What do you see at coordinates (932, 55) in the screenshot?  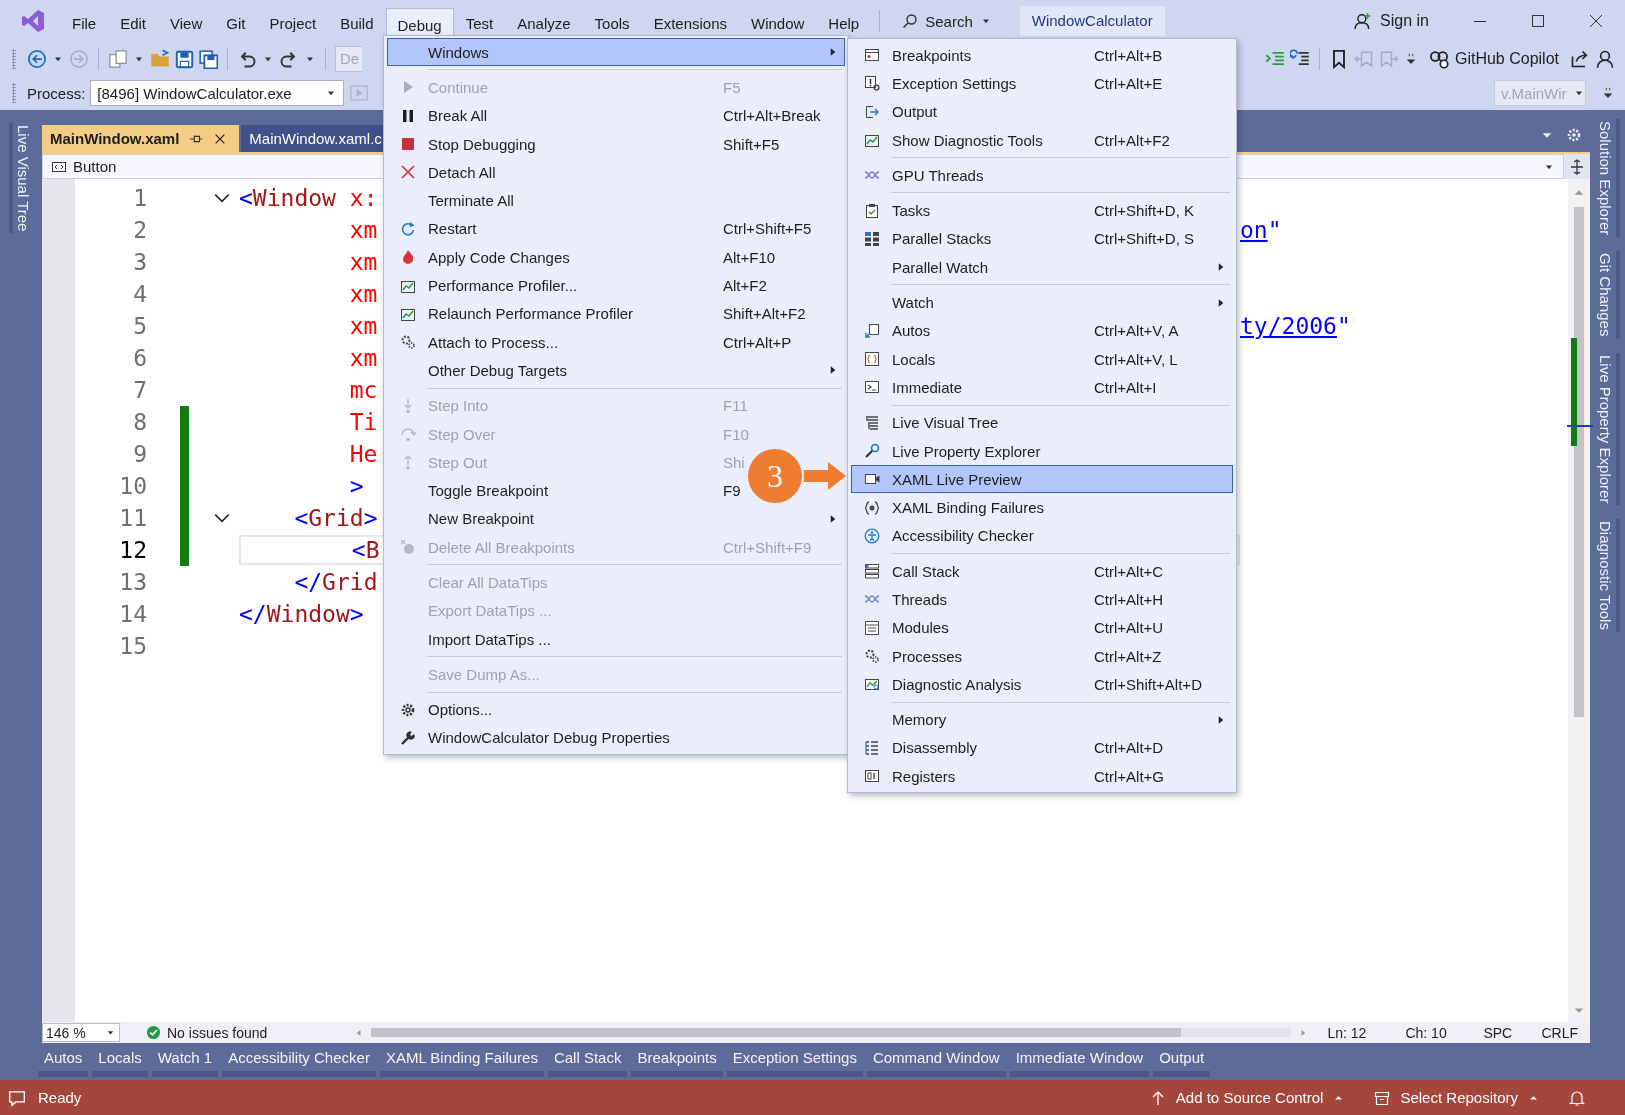 I see `menu-item: Breakpoints` at bounding box center [932, 55].